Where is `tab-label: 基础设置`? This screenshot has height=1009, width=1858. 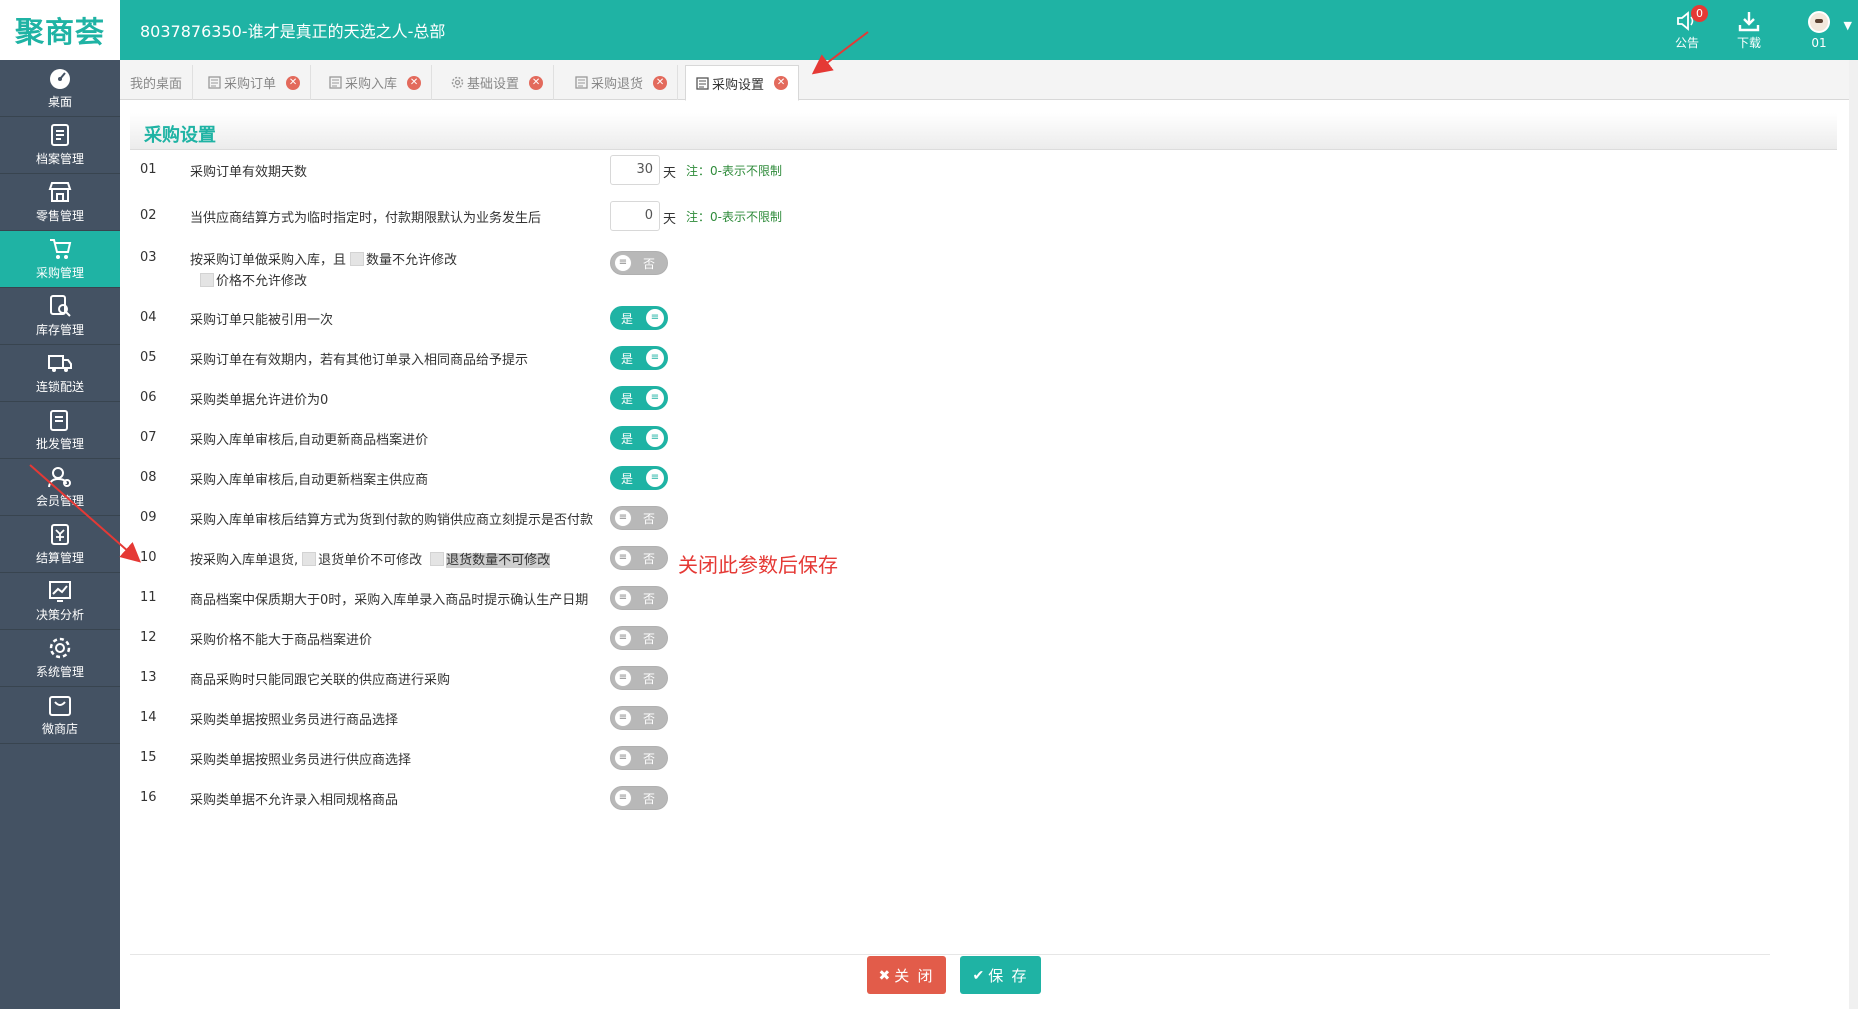 tab-label: 基础设置 is located at coordinates (493, 84).